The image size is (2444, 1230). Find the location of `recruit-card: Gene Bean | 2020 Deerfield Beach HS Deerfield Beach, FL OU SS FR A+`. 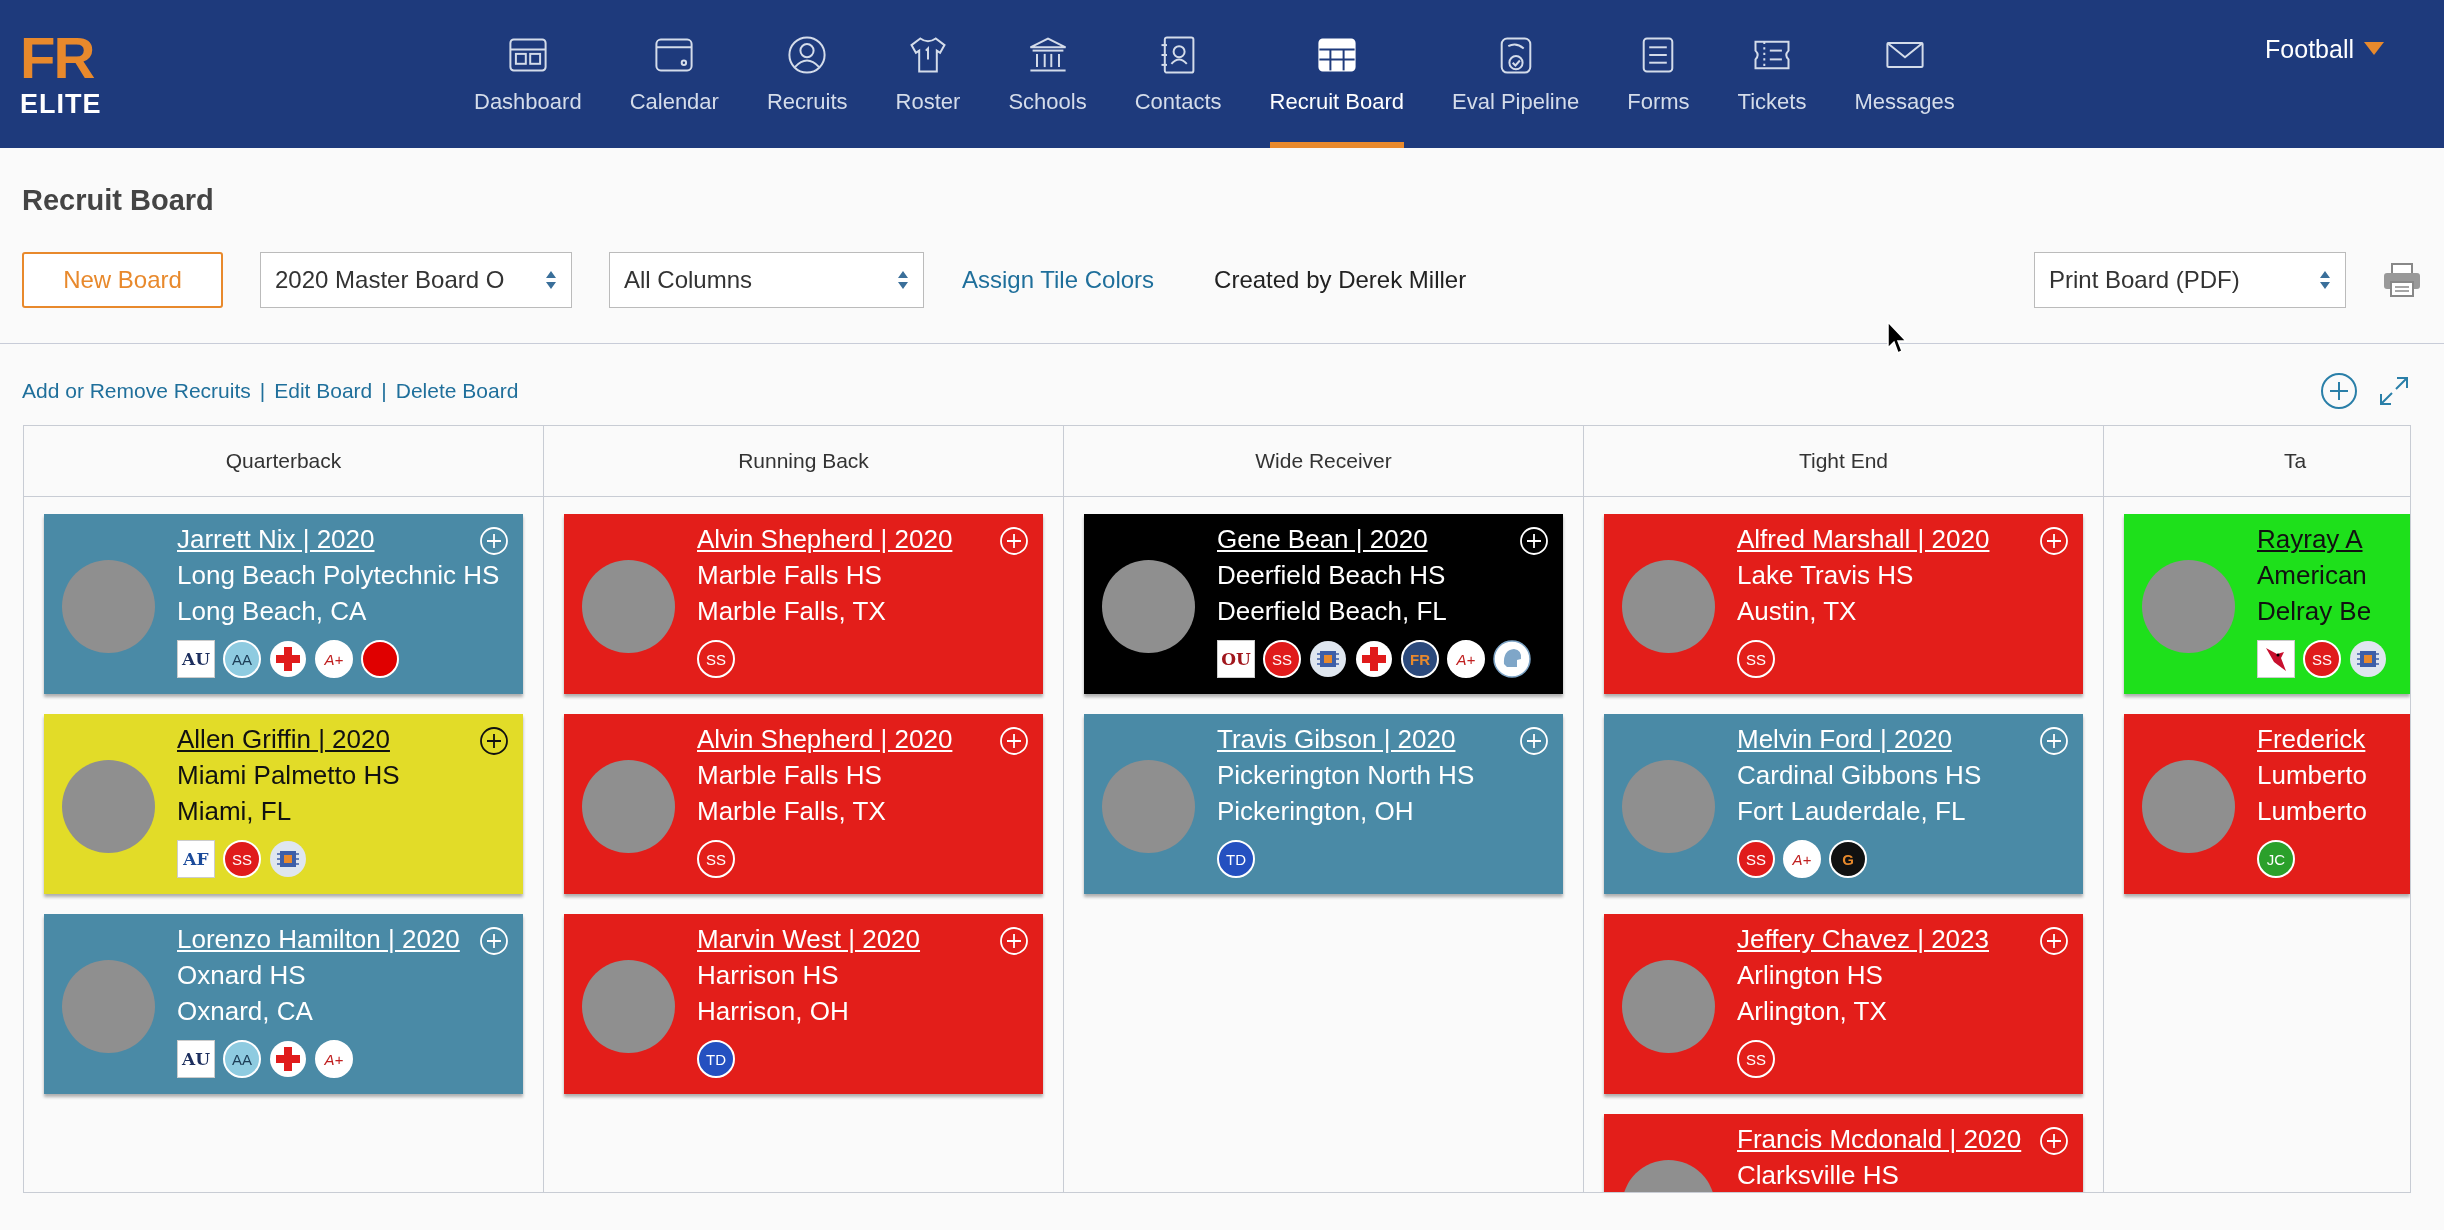

recruit-card: Gene Bean | 2020 Deerfield Beach HS Deerfield Beach, FL OU SS FR A+ is located at coordinates (1323, 604).